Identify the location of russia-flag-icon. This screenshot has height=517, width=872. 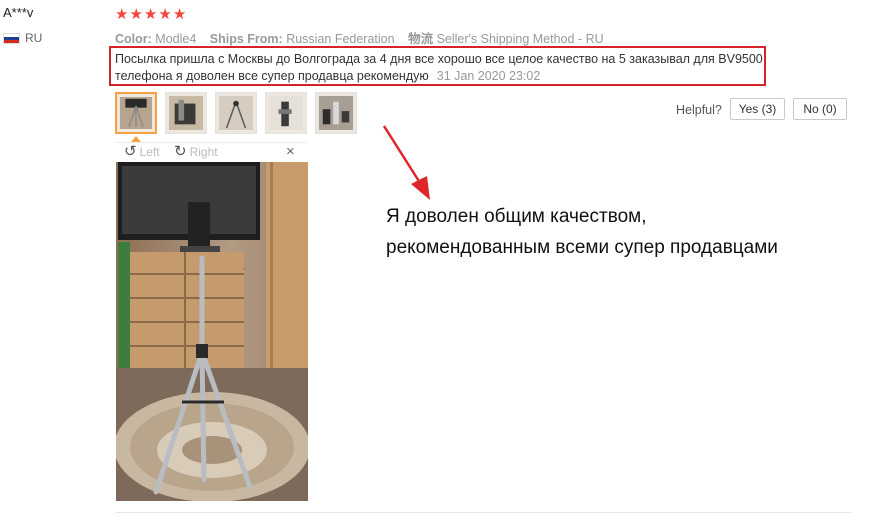
(11, 38).